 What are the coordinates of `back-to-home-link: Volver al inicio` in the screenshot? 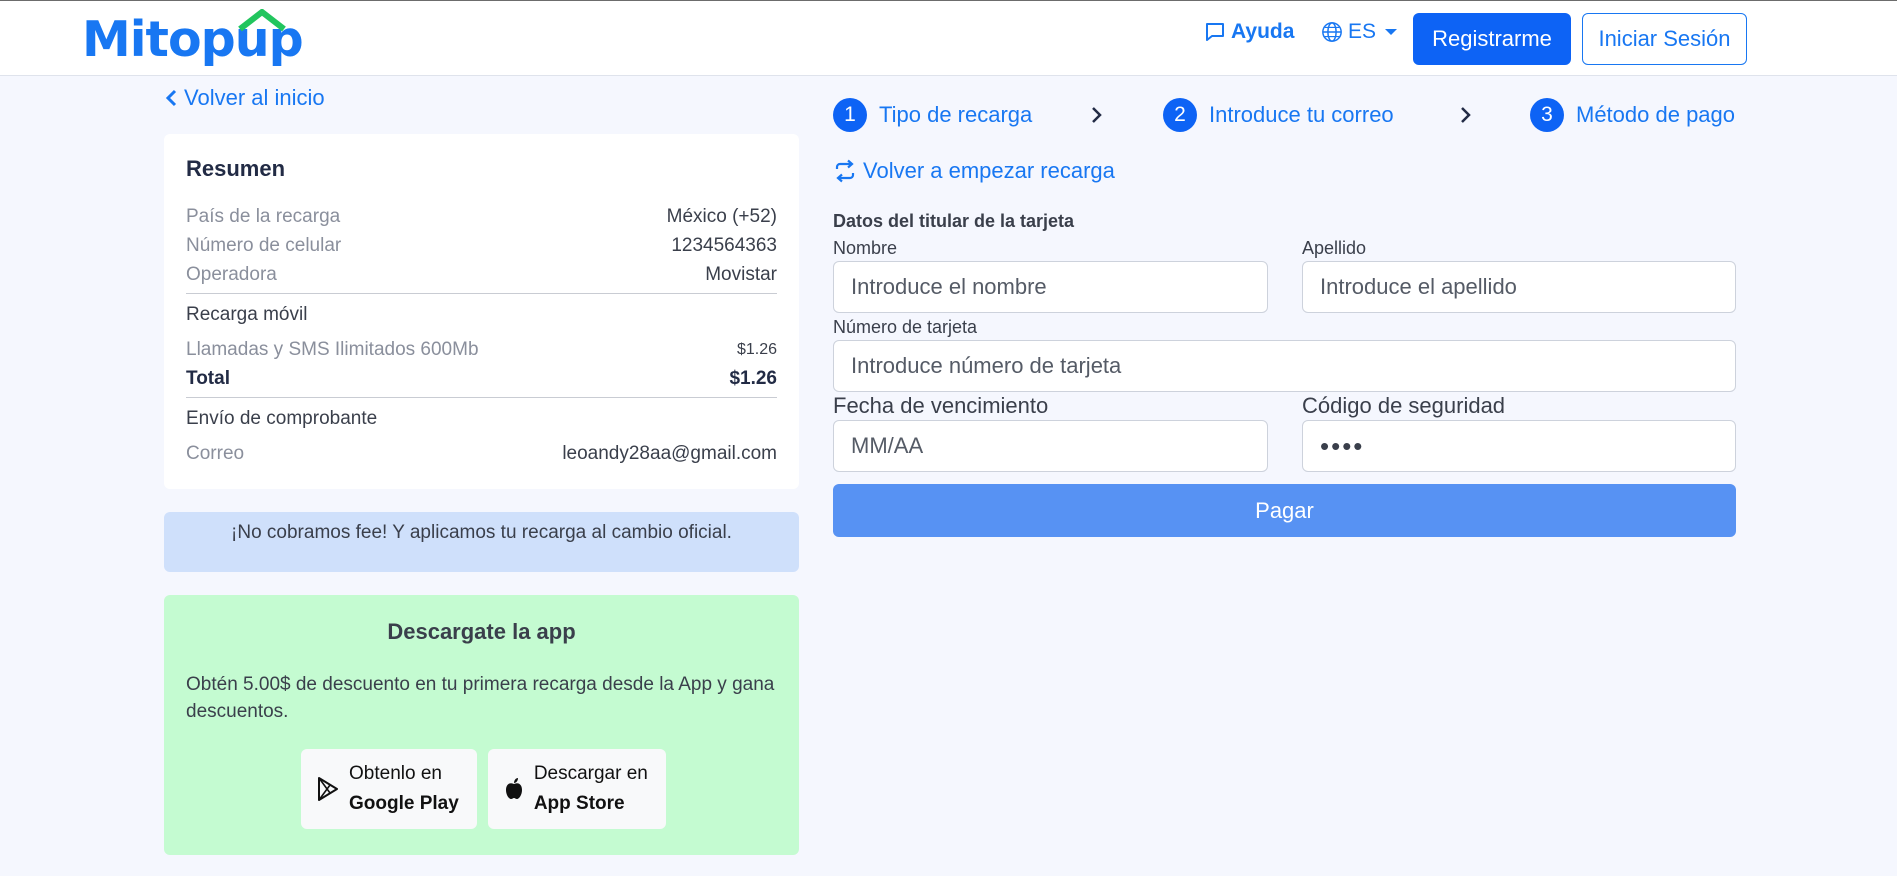 It's located at (244, 98).